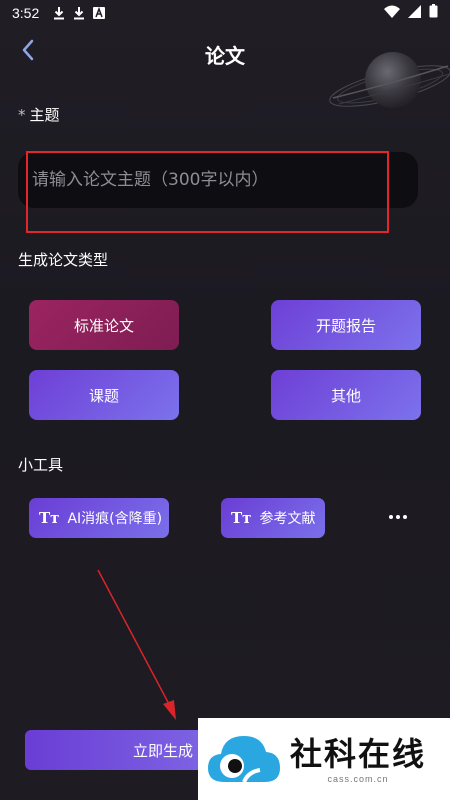 This screenshot has width=450, height=800. I want to click on type-standard-paper-button: 标准论文, so click(104, 325).